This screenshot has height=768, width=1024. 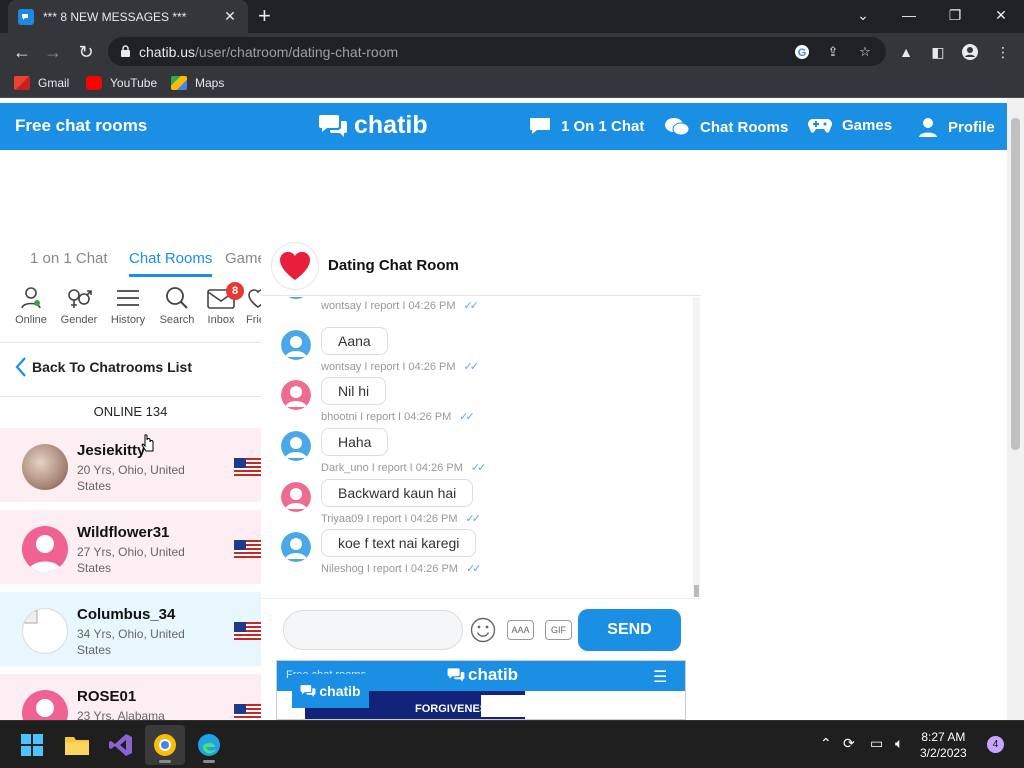 What do you see at coordinates (221, 304) in the screenshot?
I see `inbox-filter: Inbox 8` at bounding box center [221, 304].